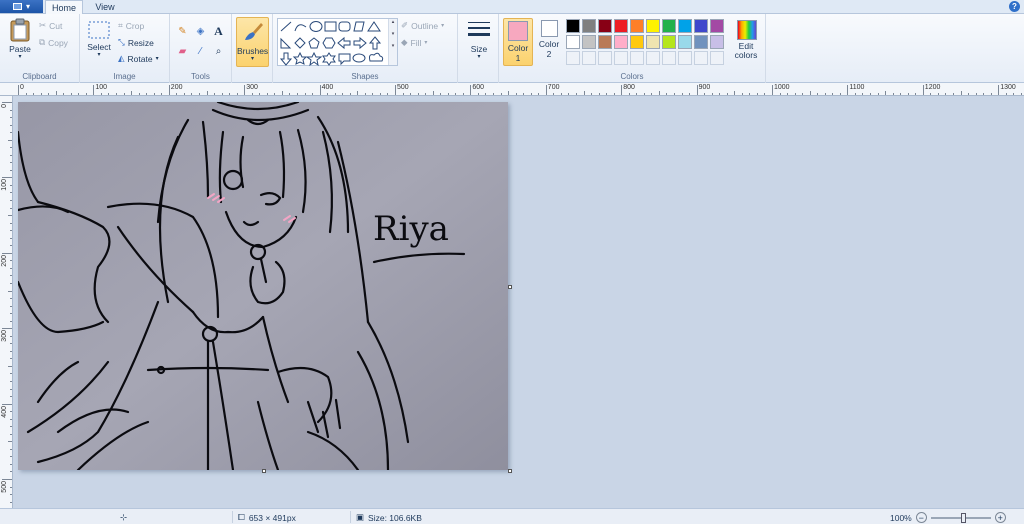  Describe the element at coordinates (264, 471) in the screenshot. I see `resize-handle-bottom` at that location.